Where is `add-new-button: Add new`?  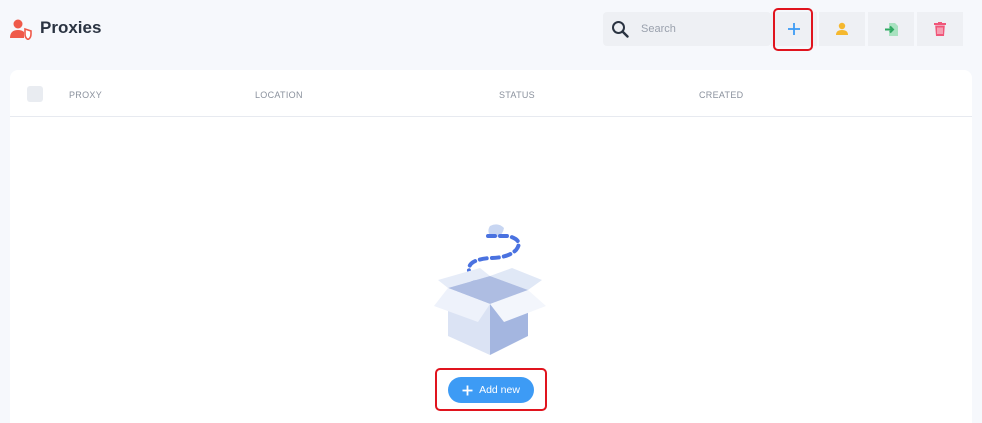 add-new-button: Add new is located at coordinates (491, 390).